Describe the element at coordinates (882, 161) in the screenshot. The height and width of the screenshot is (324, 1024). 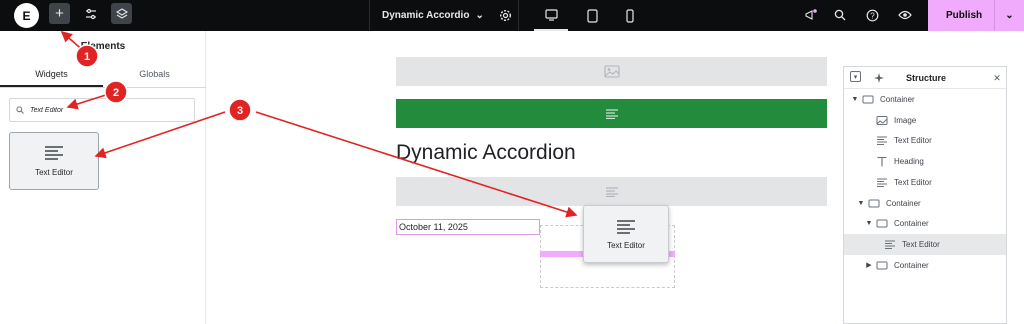
I see `heading-icon` at that location.